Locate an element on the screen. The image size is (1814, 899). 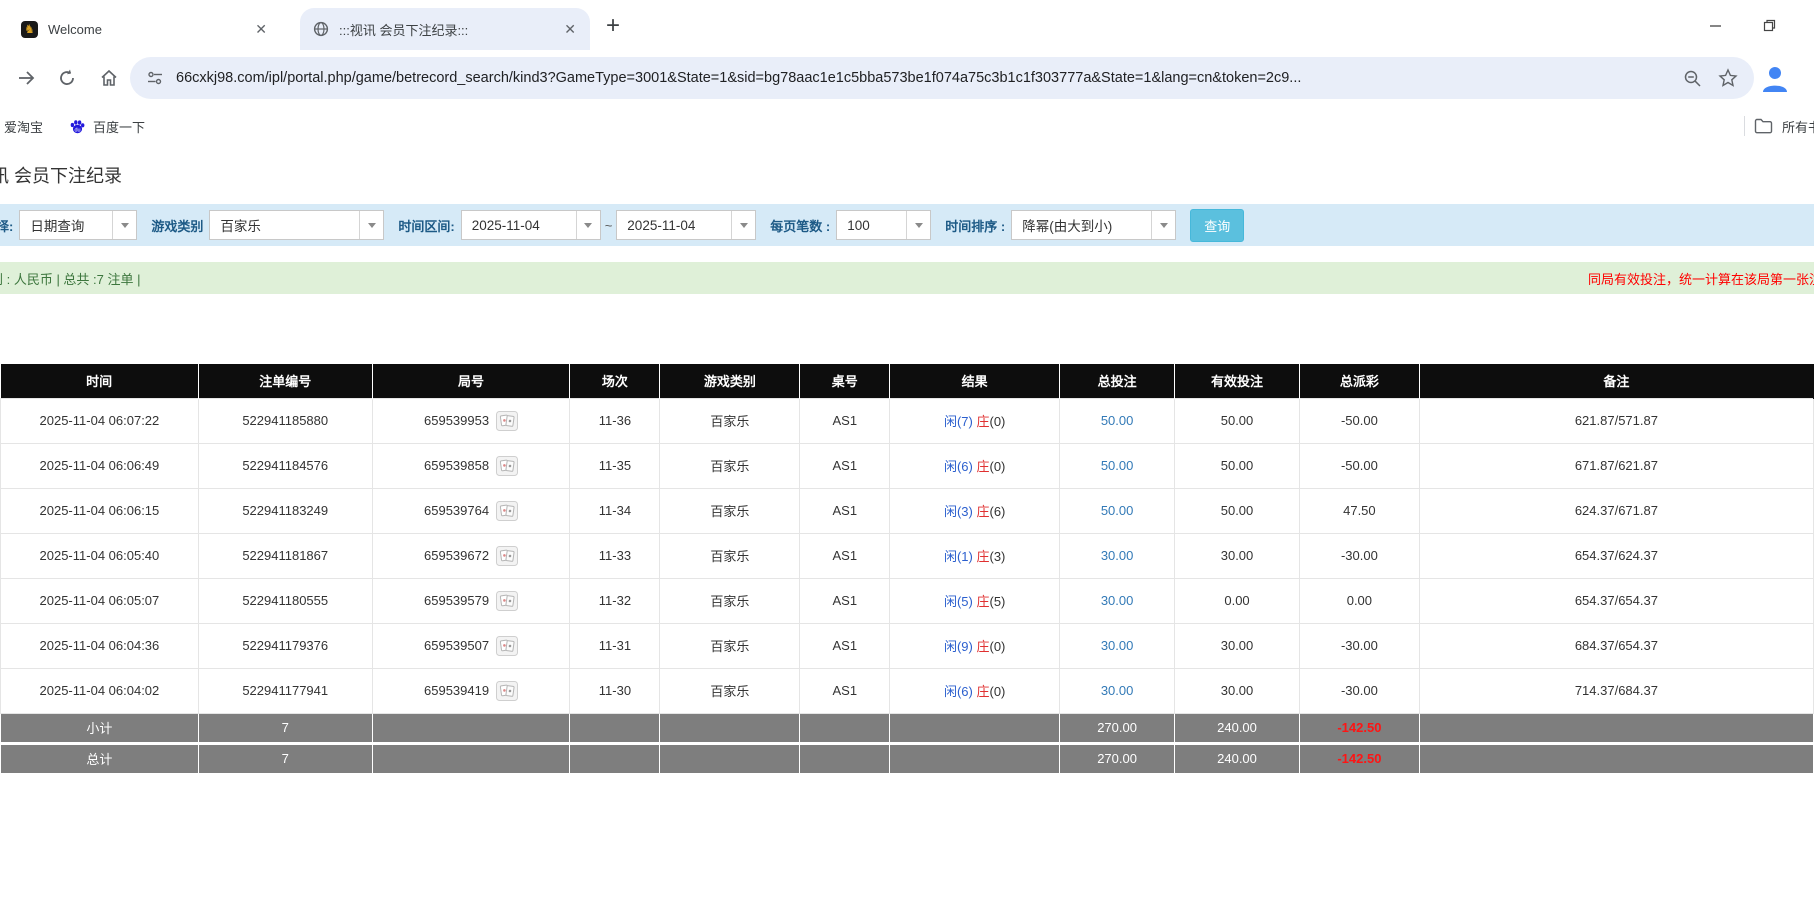
game-category-value: 百家乐 is located at coordinates (240, 226).